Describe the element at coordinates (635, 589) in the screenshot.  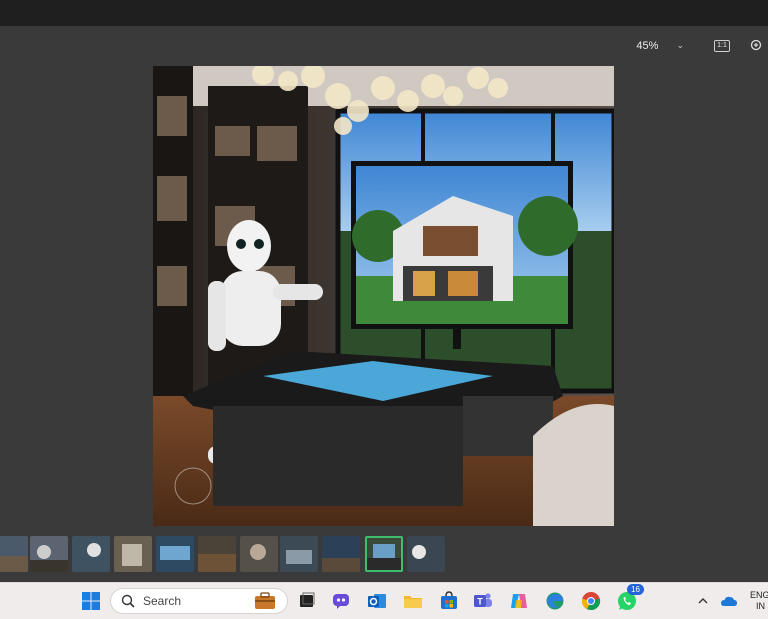
I see `whatsapp-notification-badge: 16` at that location.